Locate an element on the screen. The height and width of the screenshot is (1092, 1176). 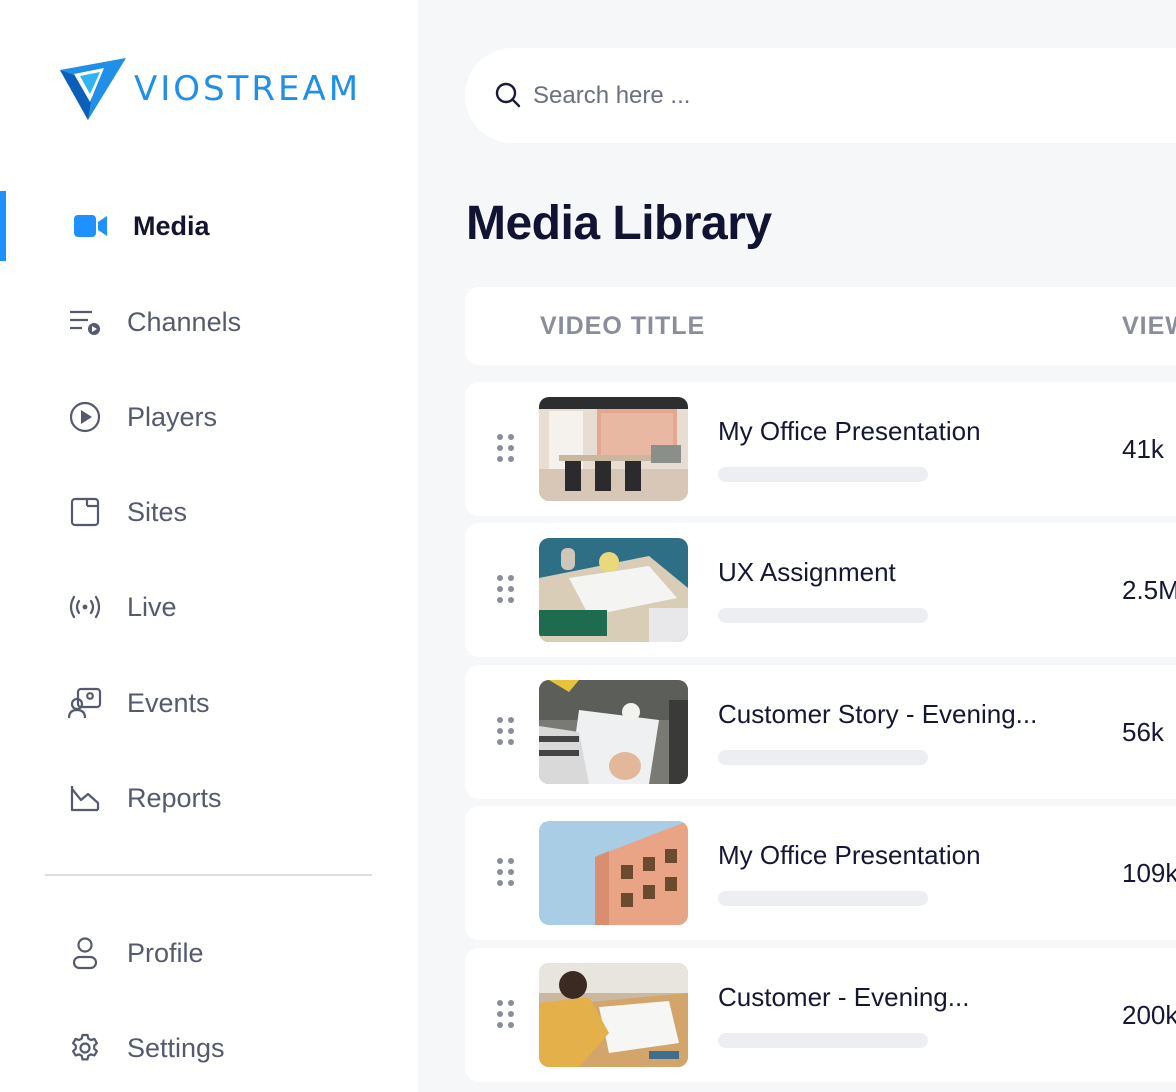
video-views: 56k is located at coordinates (1143, 732).